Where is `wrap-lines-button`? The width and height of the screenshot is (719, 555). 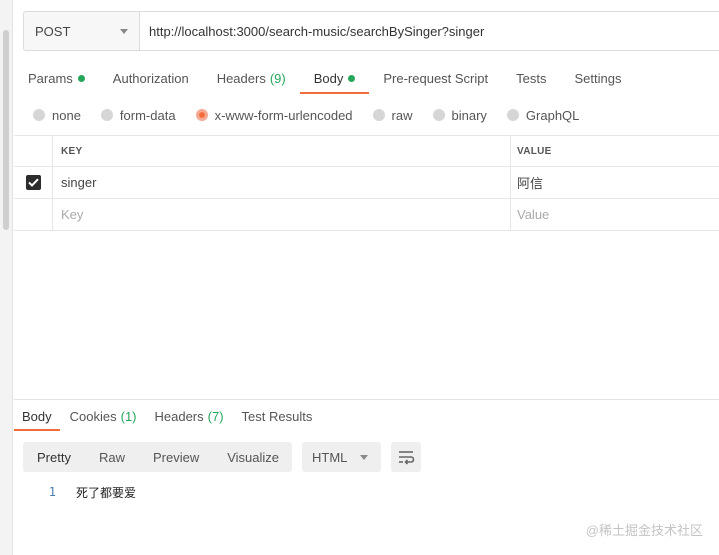 wrap-lines-button is located at coordinates (406, 457).